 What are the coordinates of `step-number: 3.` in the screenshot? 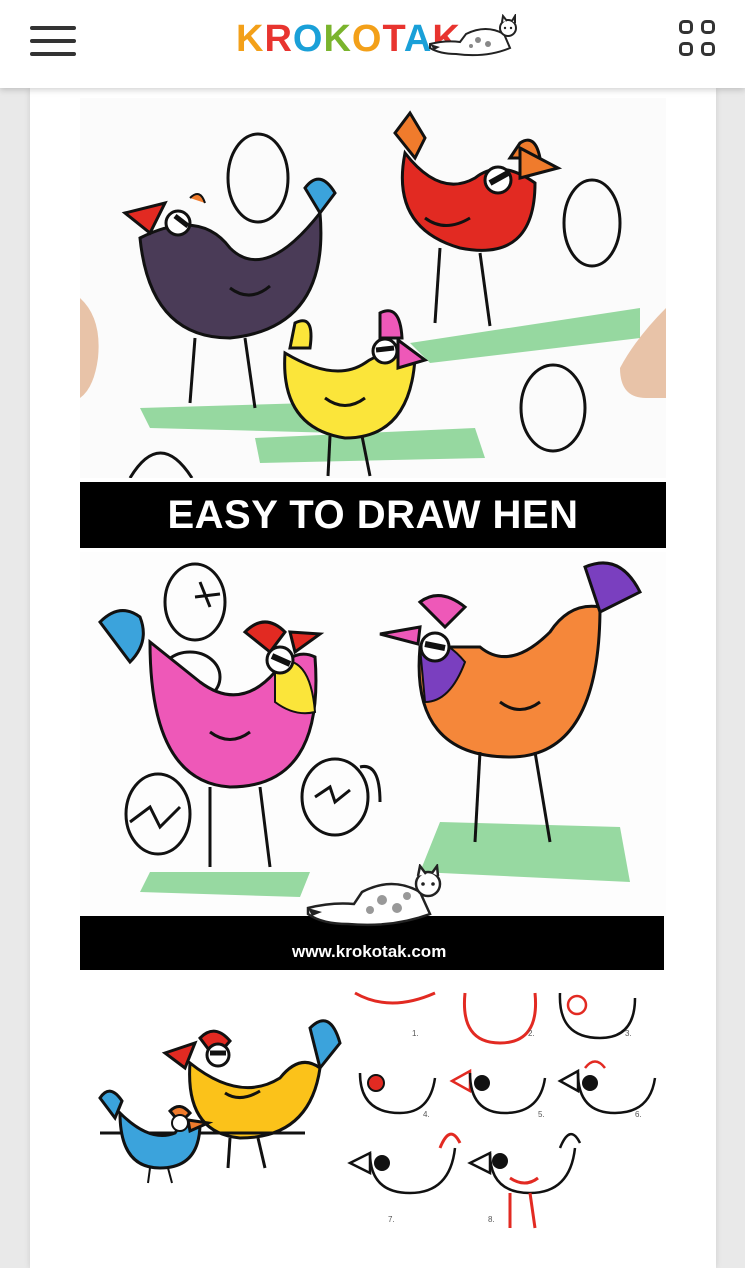 It's located at (628, 1033).